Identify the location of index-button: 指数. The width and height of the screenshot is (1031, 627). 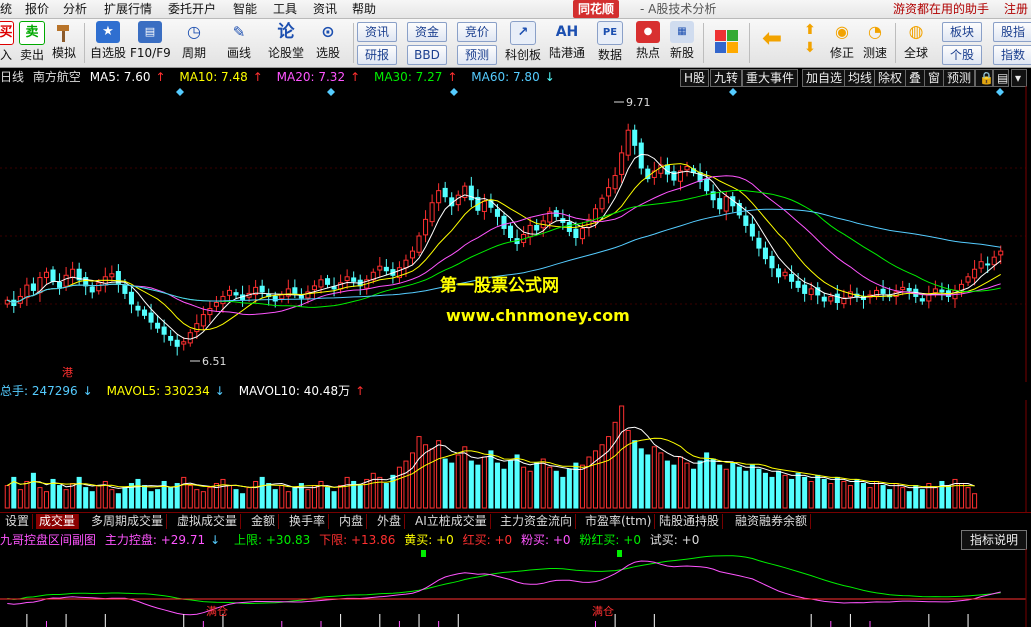
(1012, 55).